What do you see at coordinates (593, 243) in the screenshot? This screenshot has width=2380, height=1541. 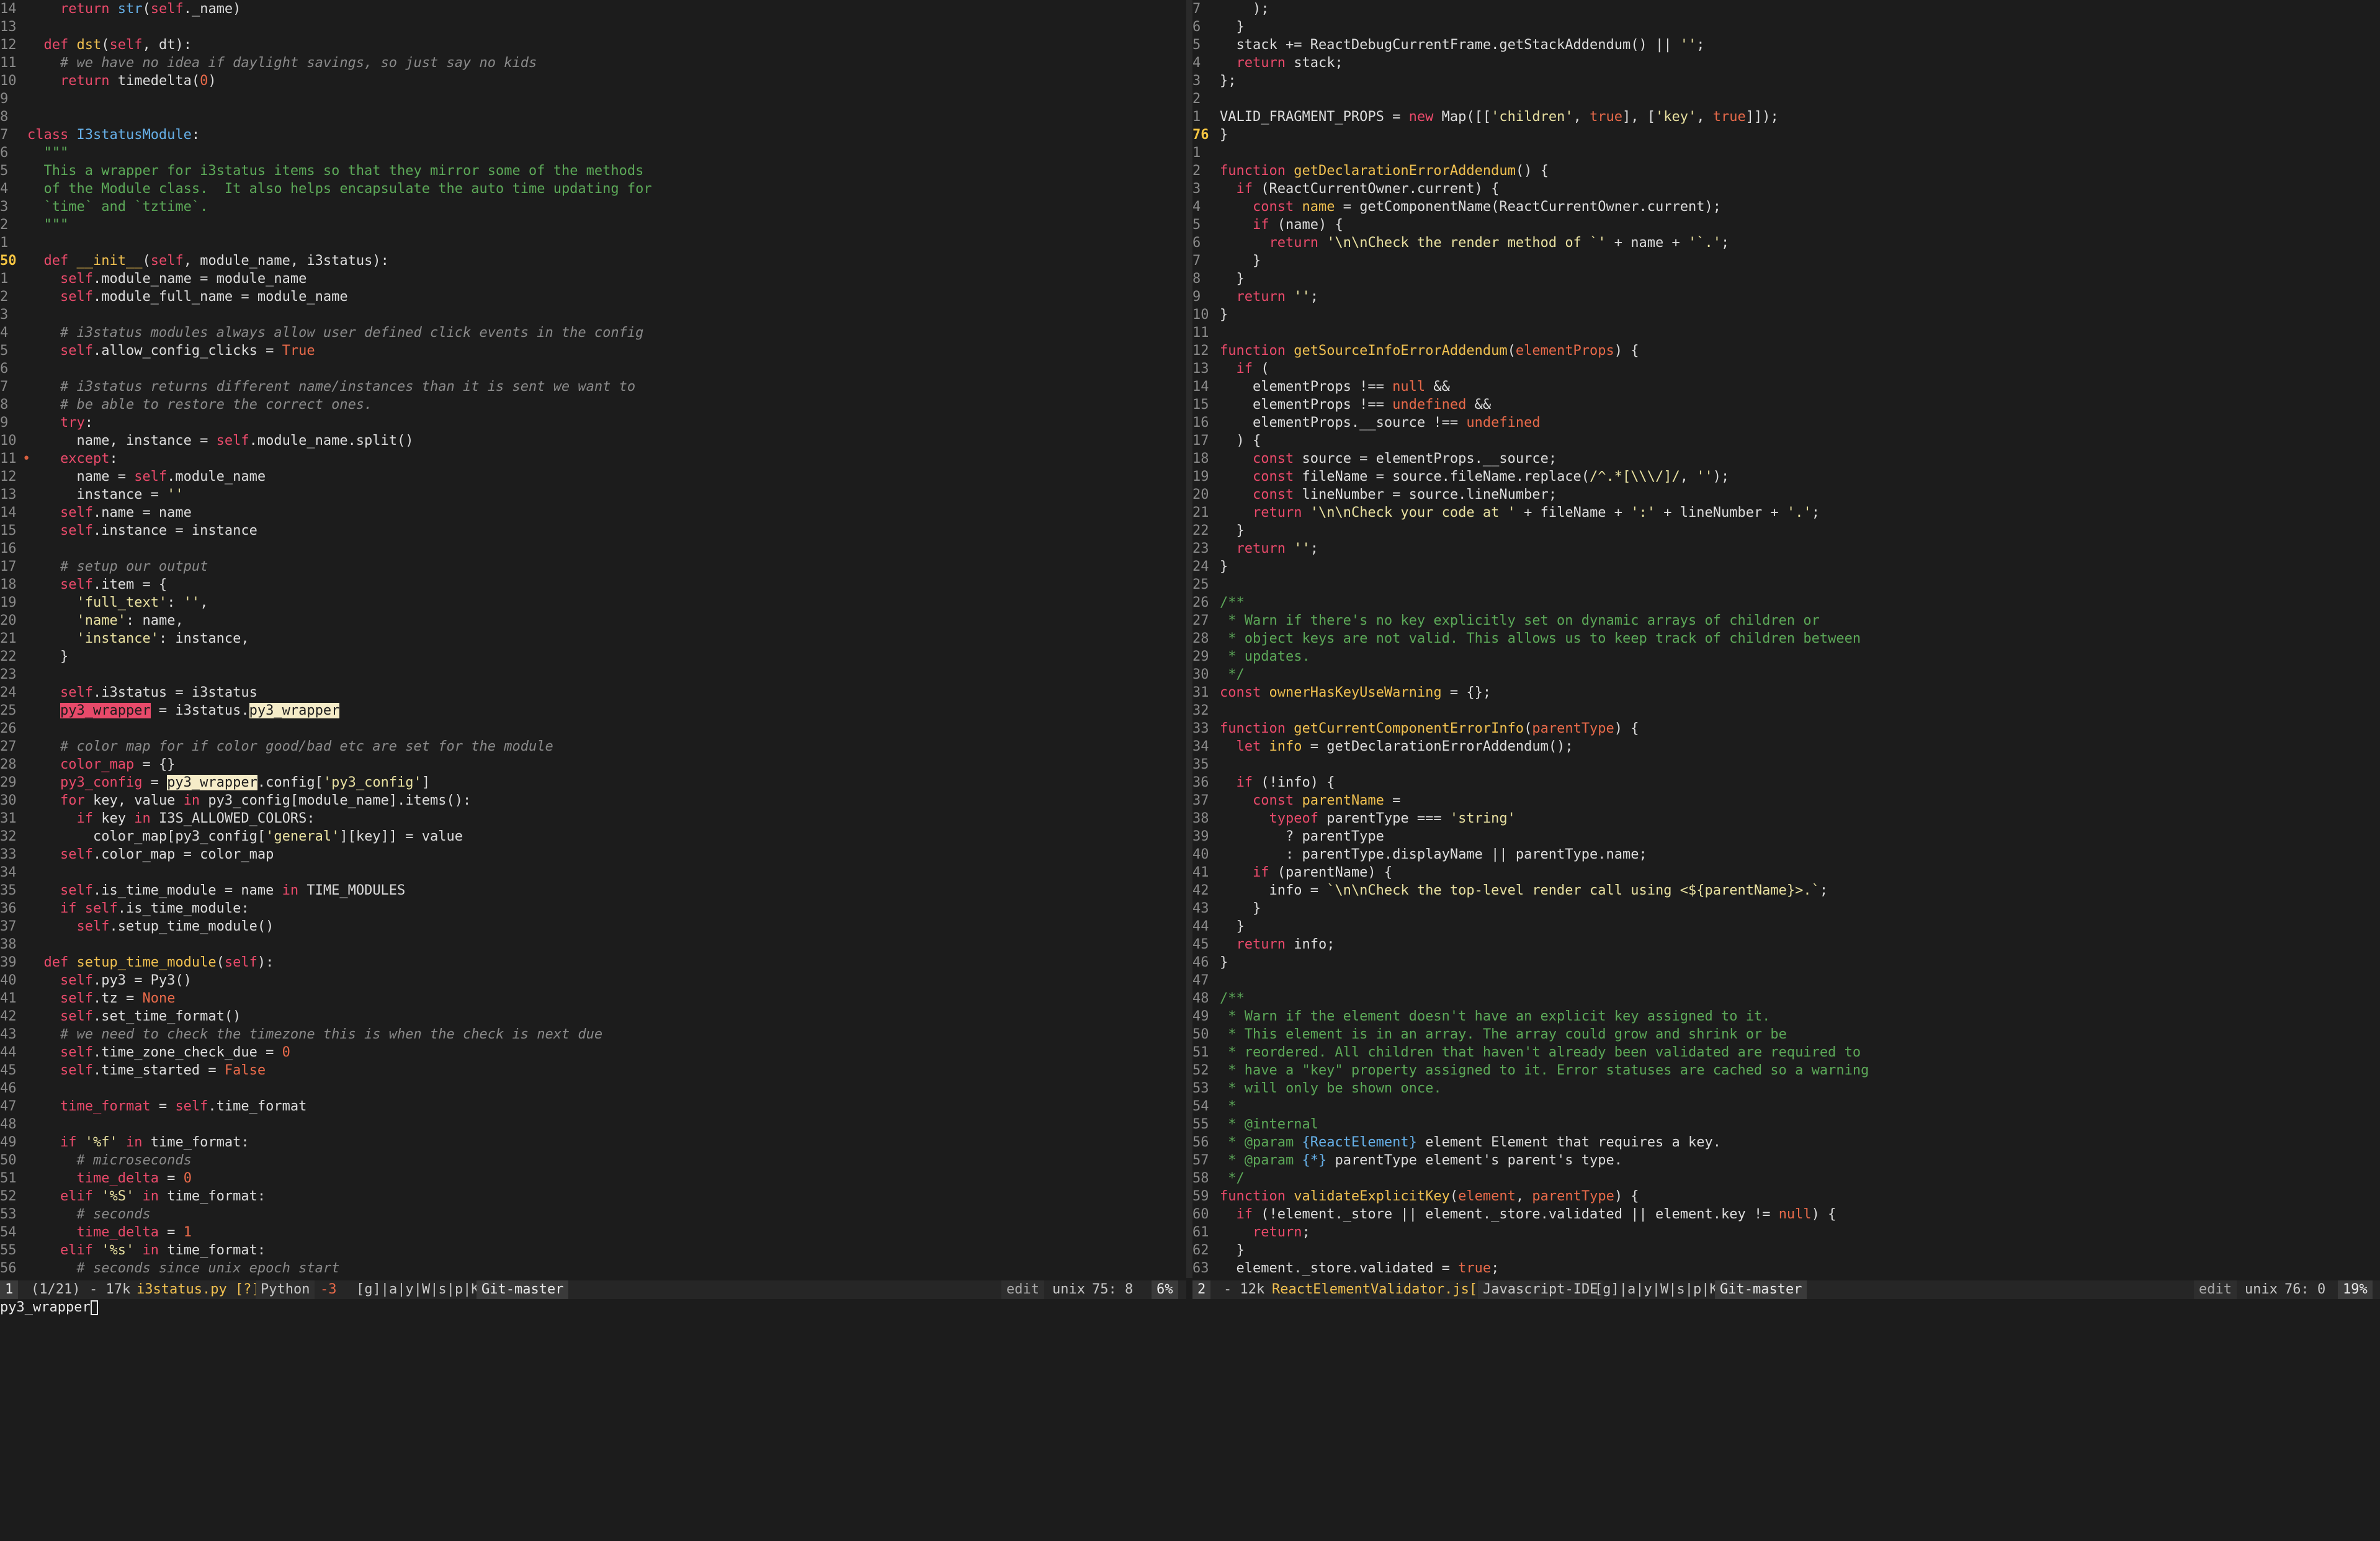 I see `code-line: 1` at bounding box center [593, 243].